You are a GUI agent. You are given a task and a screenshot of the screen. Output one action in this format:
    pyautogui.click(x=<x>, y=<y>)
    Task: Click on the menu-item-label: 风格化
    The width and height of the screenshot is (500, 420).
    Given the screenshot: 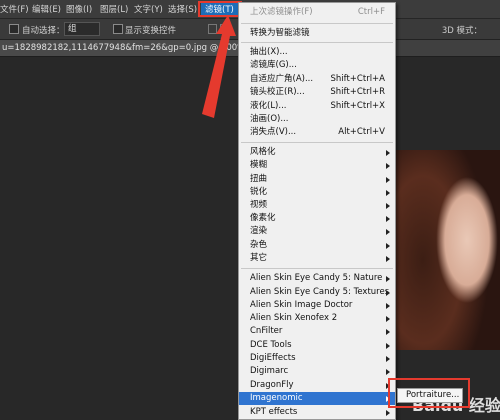 What is the action you would take?
    pyautogui.click(x=263, y=152)
    